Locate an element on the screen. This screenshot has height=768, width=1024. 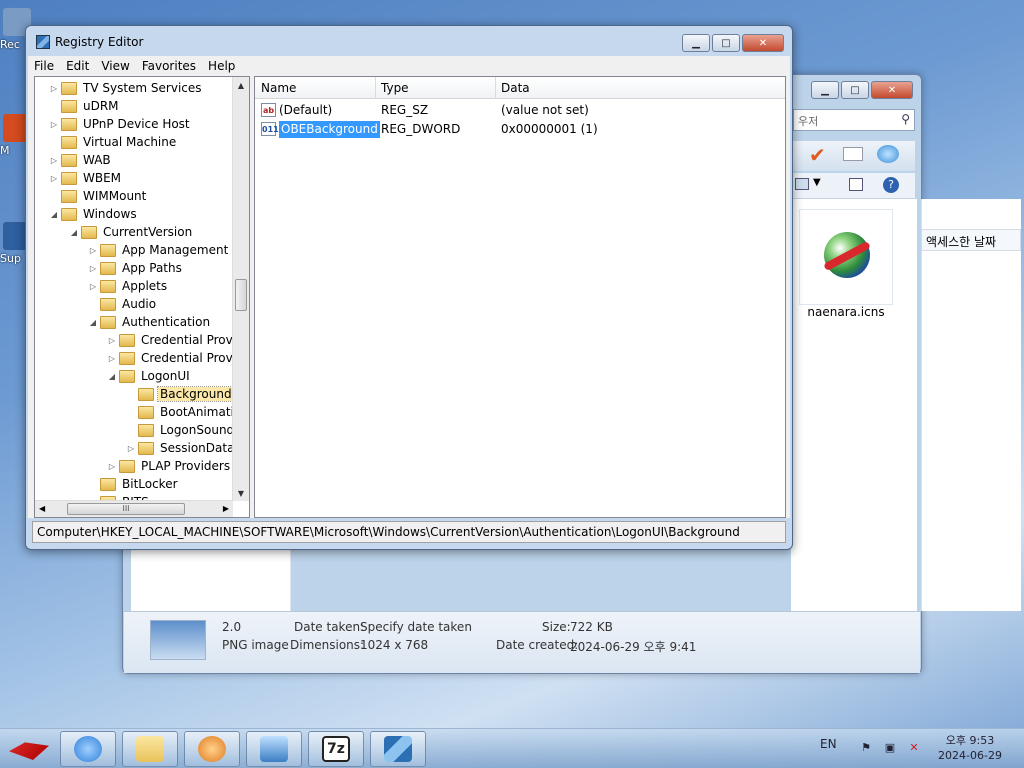
media-player-icon is located at coordinates (212, 749).